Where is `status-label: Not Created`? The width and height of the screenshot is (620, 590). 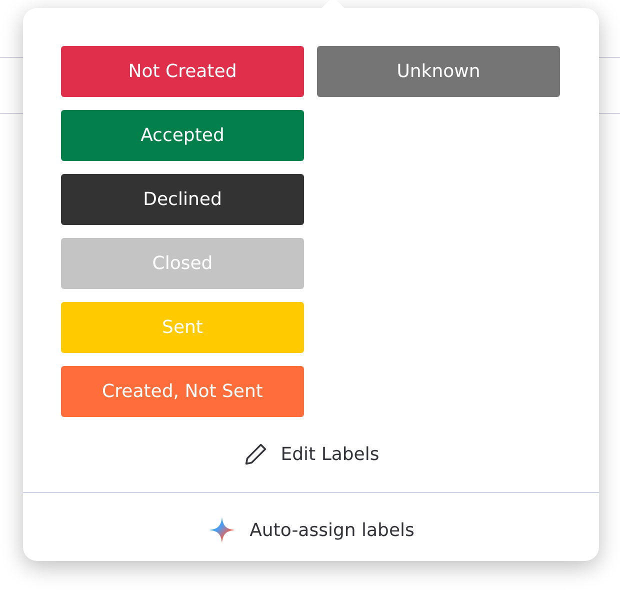 status-label: Not Created is located at coordinates (182, 71).